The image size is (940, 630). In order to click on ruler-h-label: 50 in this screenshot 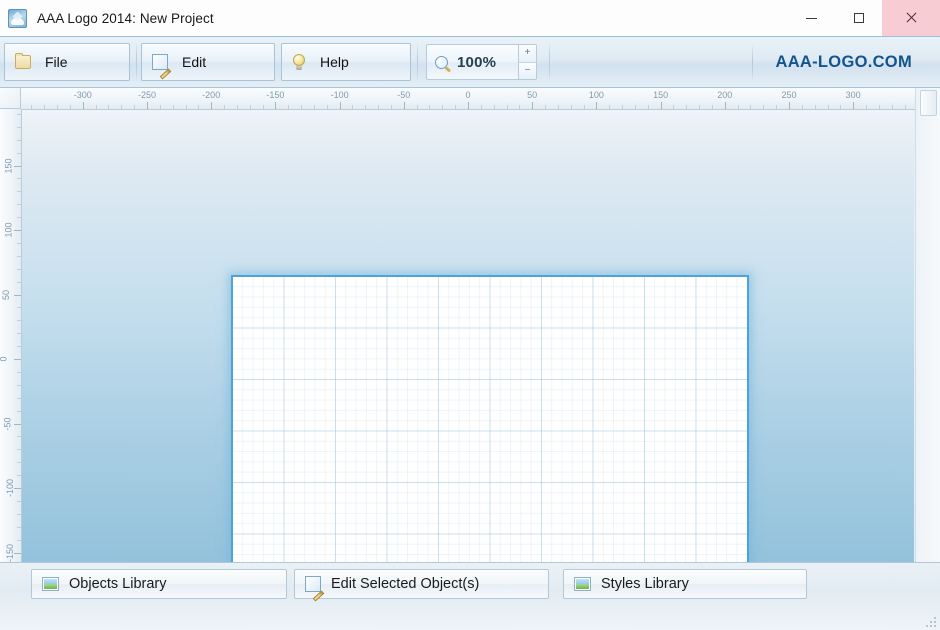, I will do `click(532, 95)`.